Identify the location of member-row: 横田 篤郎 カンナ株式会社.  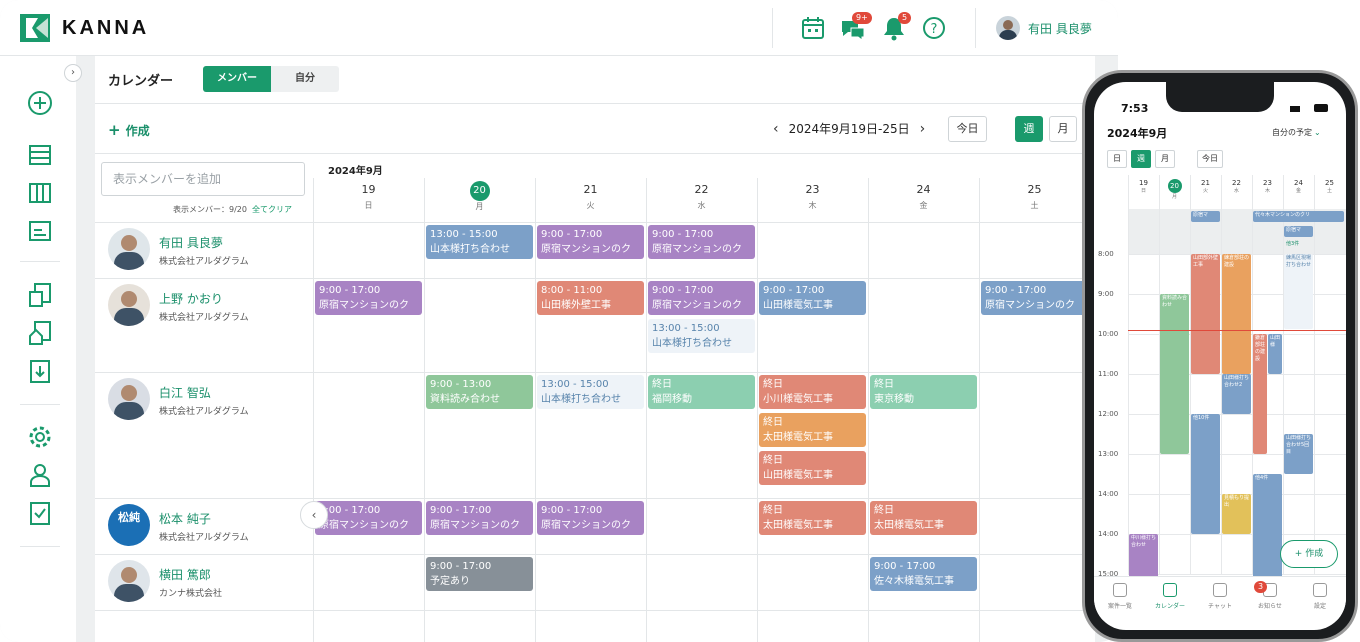
(208, 582).